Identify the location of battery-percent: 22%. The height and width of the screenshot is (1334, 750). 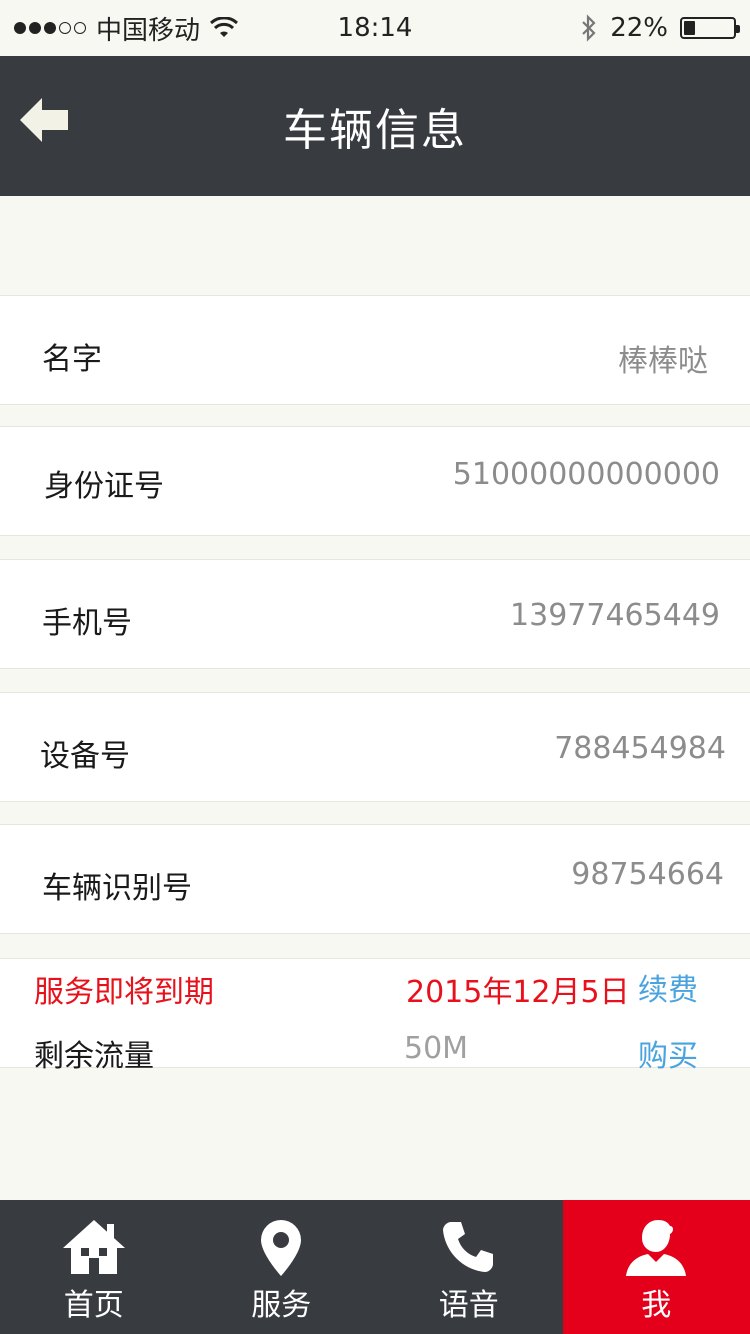
(639, 28).